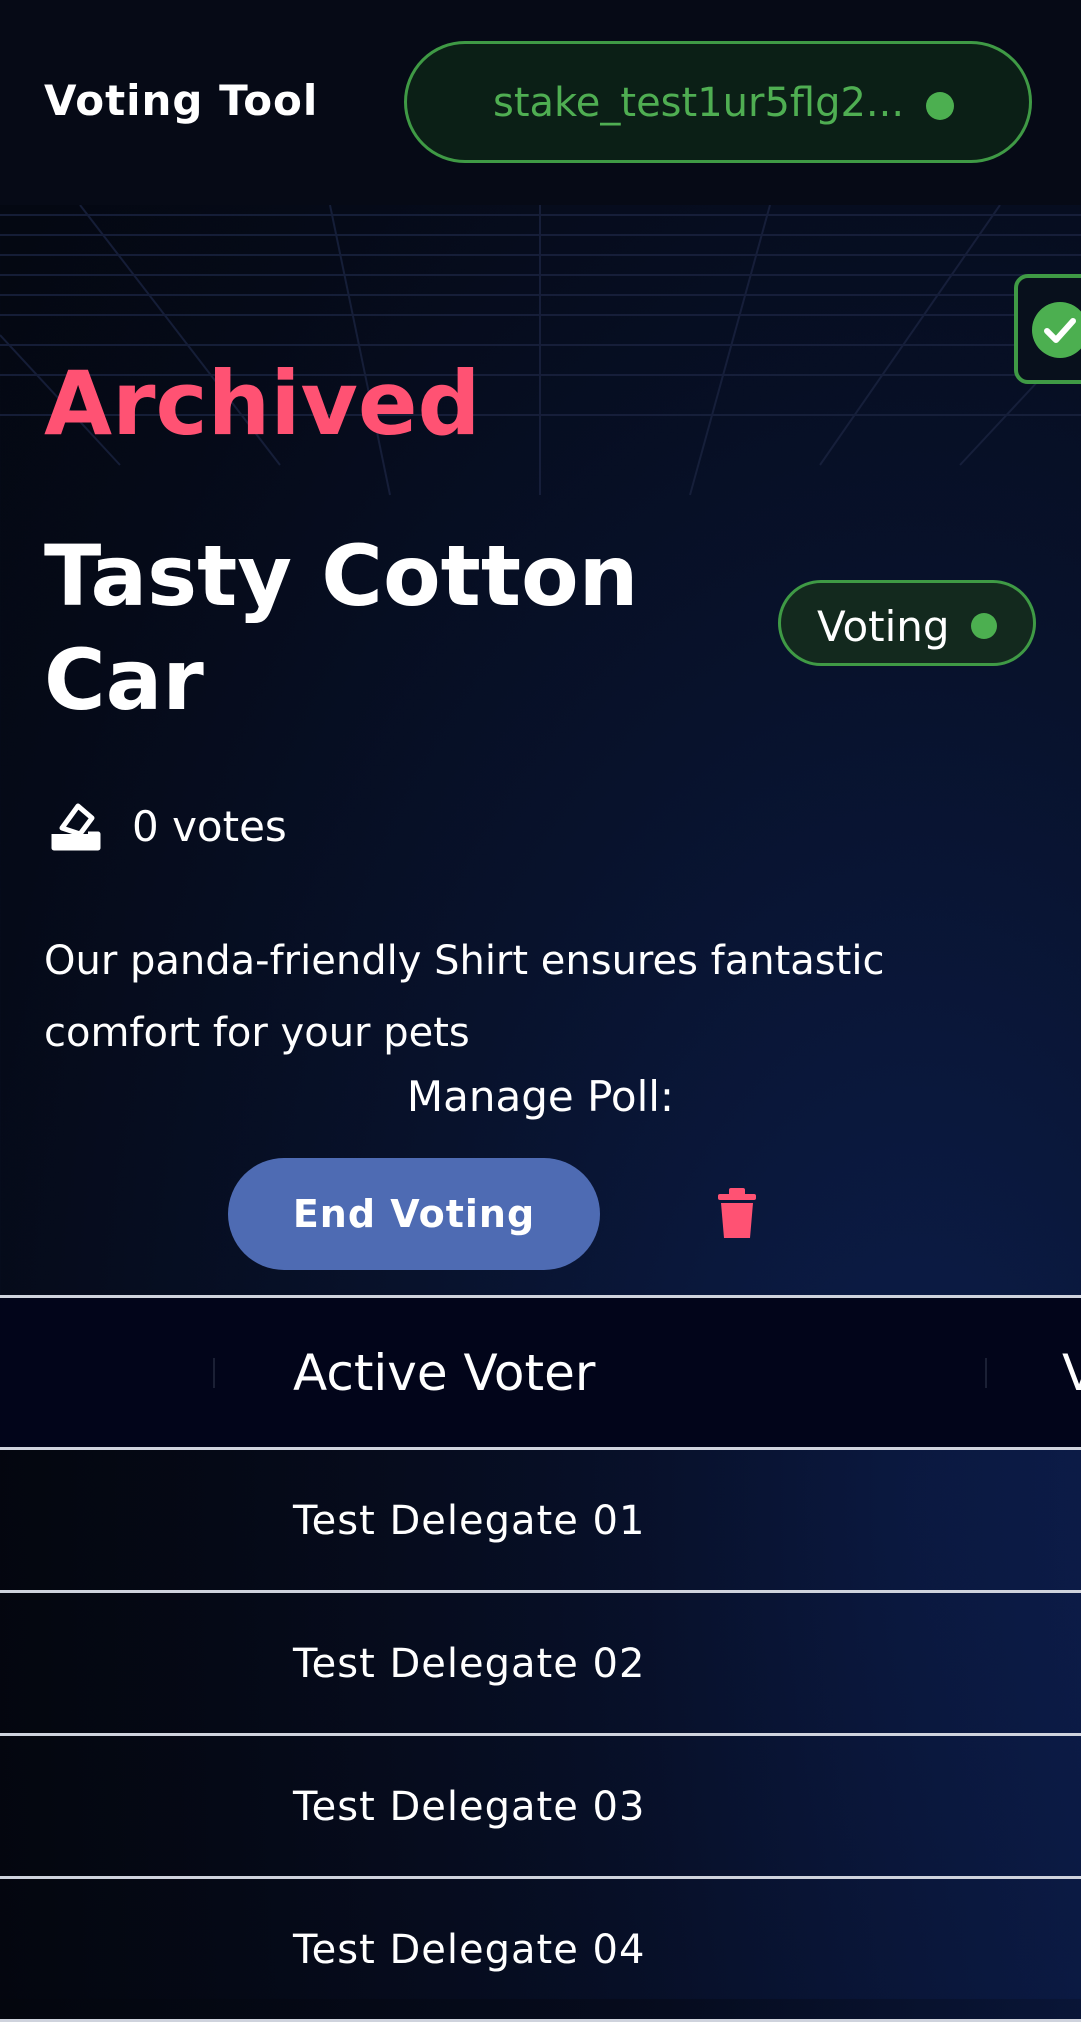  Describe the element at coordinates (209, 826) in the screenshot. I see `vote-count-text: 0 votes` at that location.